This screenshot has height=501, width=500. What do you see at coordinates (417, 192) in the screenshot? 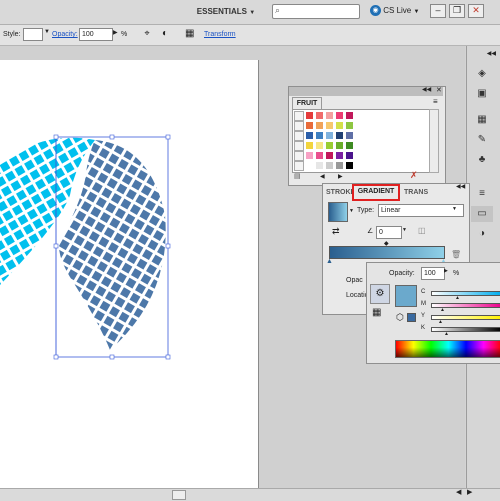
I see `tab-transparency: TRANS` at bounding box center [417, 192].